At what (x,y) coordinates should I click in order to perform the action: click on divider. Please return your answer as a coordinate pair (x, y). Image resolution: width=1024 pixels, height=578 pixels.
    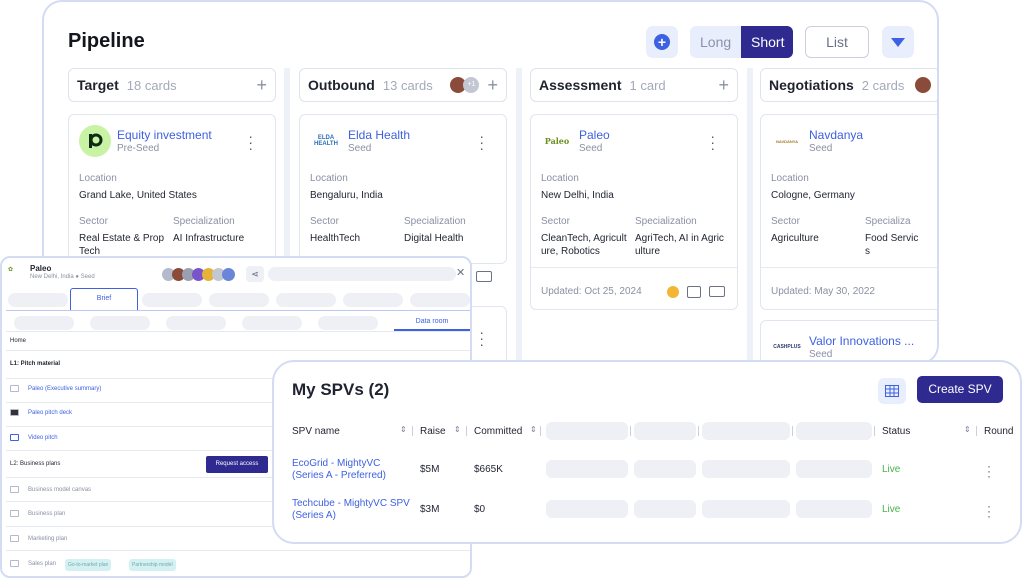
    Looking at the image, I should click on (634, 267).